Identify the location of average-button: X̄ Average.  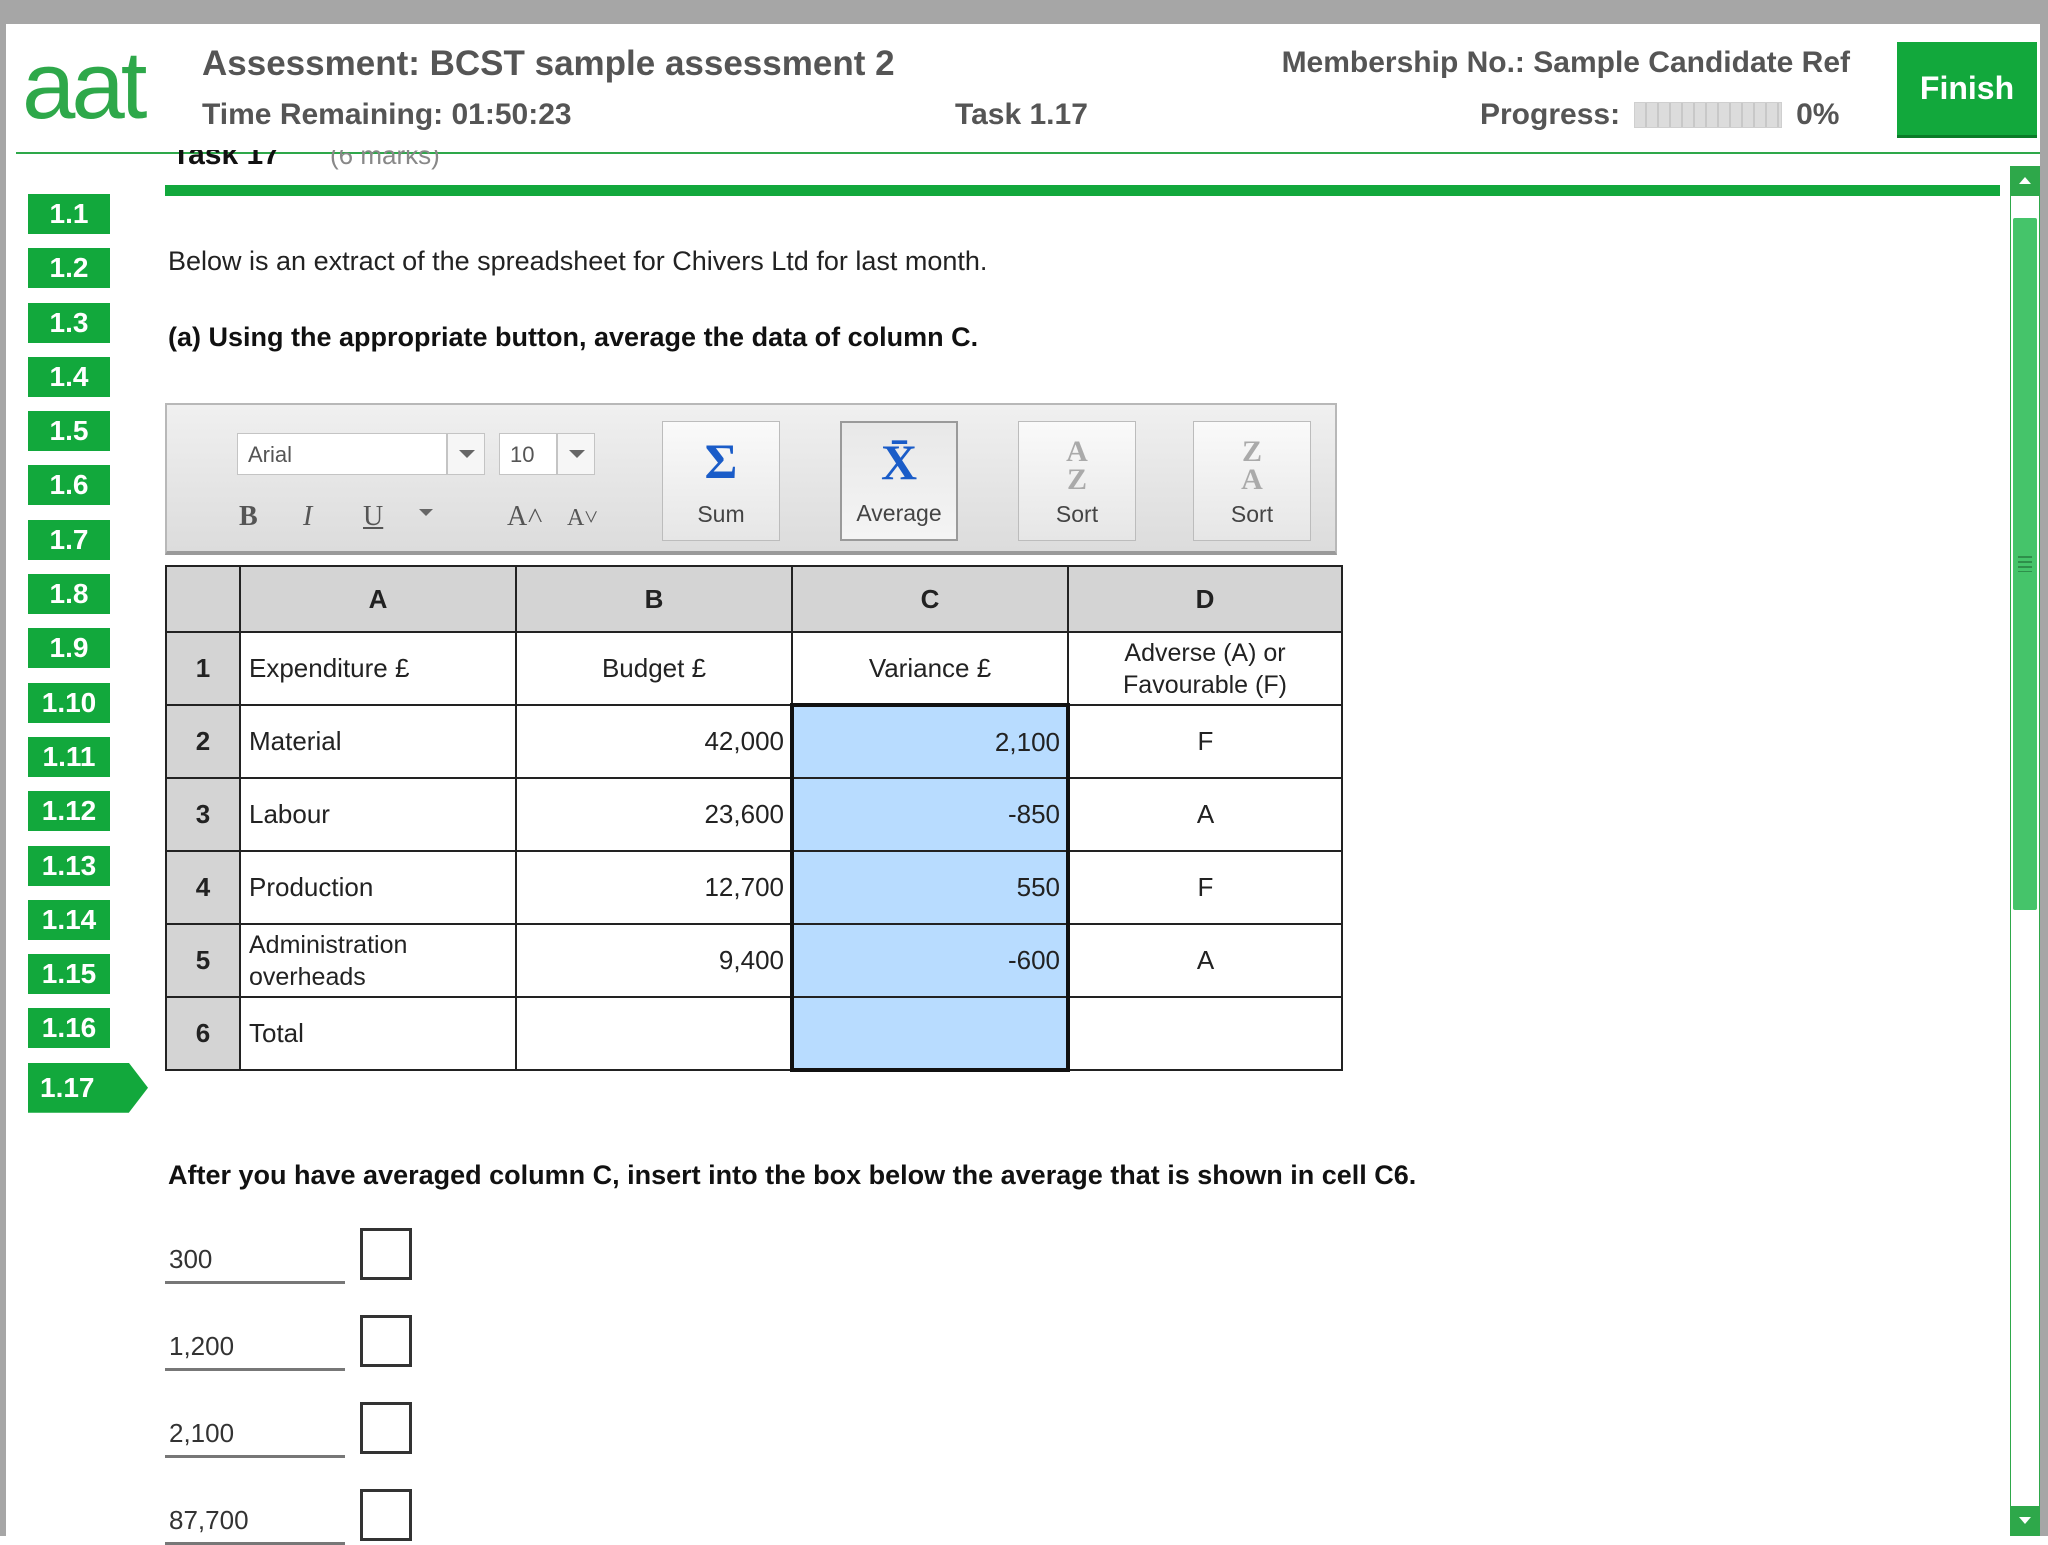
(899, 481).